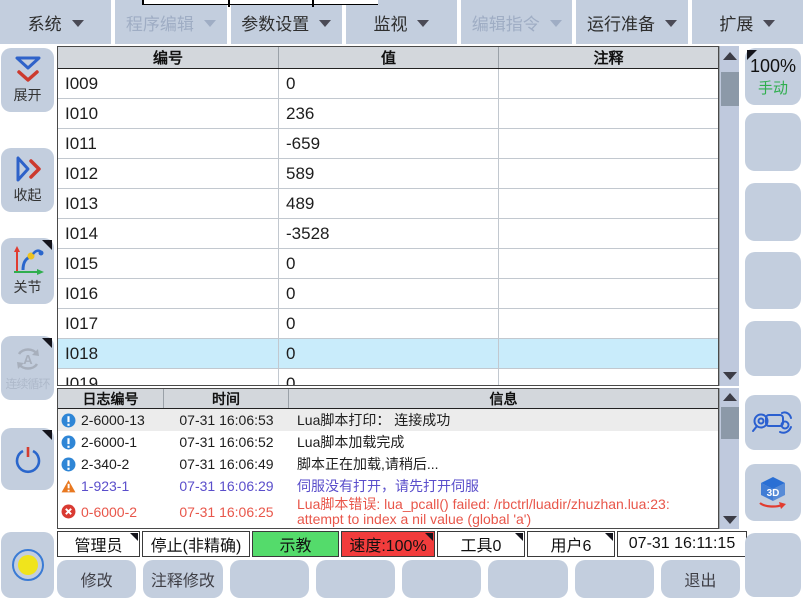 The height and width of the screenshot is (602, 803). I want to click on log-id: 0-6000-2, so click(109, 511).